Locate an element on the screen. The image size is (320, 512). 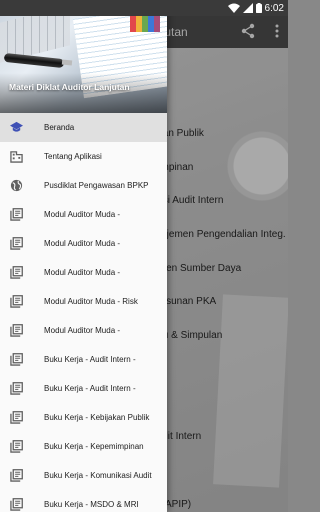
drawer-title: Materi Diklat Auditor Lanjutan is located at coordinates (69, 87).